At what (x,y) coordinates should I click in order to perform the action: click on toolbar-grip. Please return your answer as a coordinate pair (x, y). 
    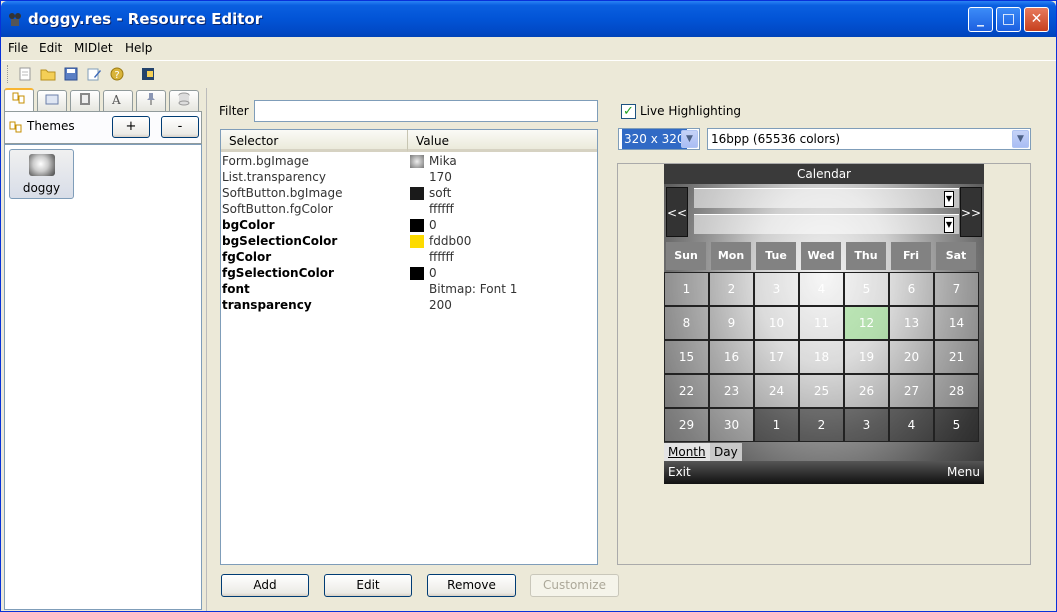
    Looking at the image, I should click on (8, 74).